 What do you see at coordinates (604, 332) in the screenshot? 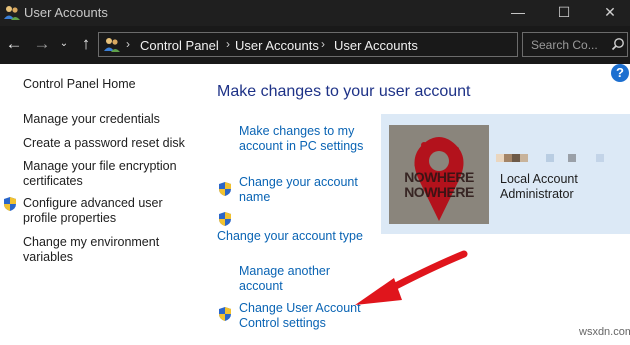
I see `watermark: wsxdn.com` at bounding box center [604, 332].